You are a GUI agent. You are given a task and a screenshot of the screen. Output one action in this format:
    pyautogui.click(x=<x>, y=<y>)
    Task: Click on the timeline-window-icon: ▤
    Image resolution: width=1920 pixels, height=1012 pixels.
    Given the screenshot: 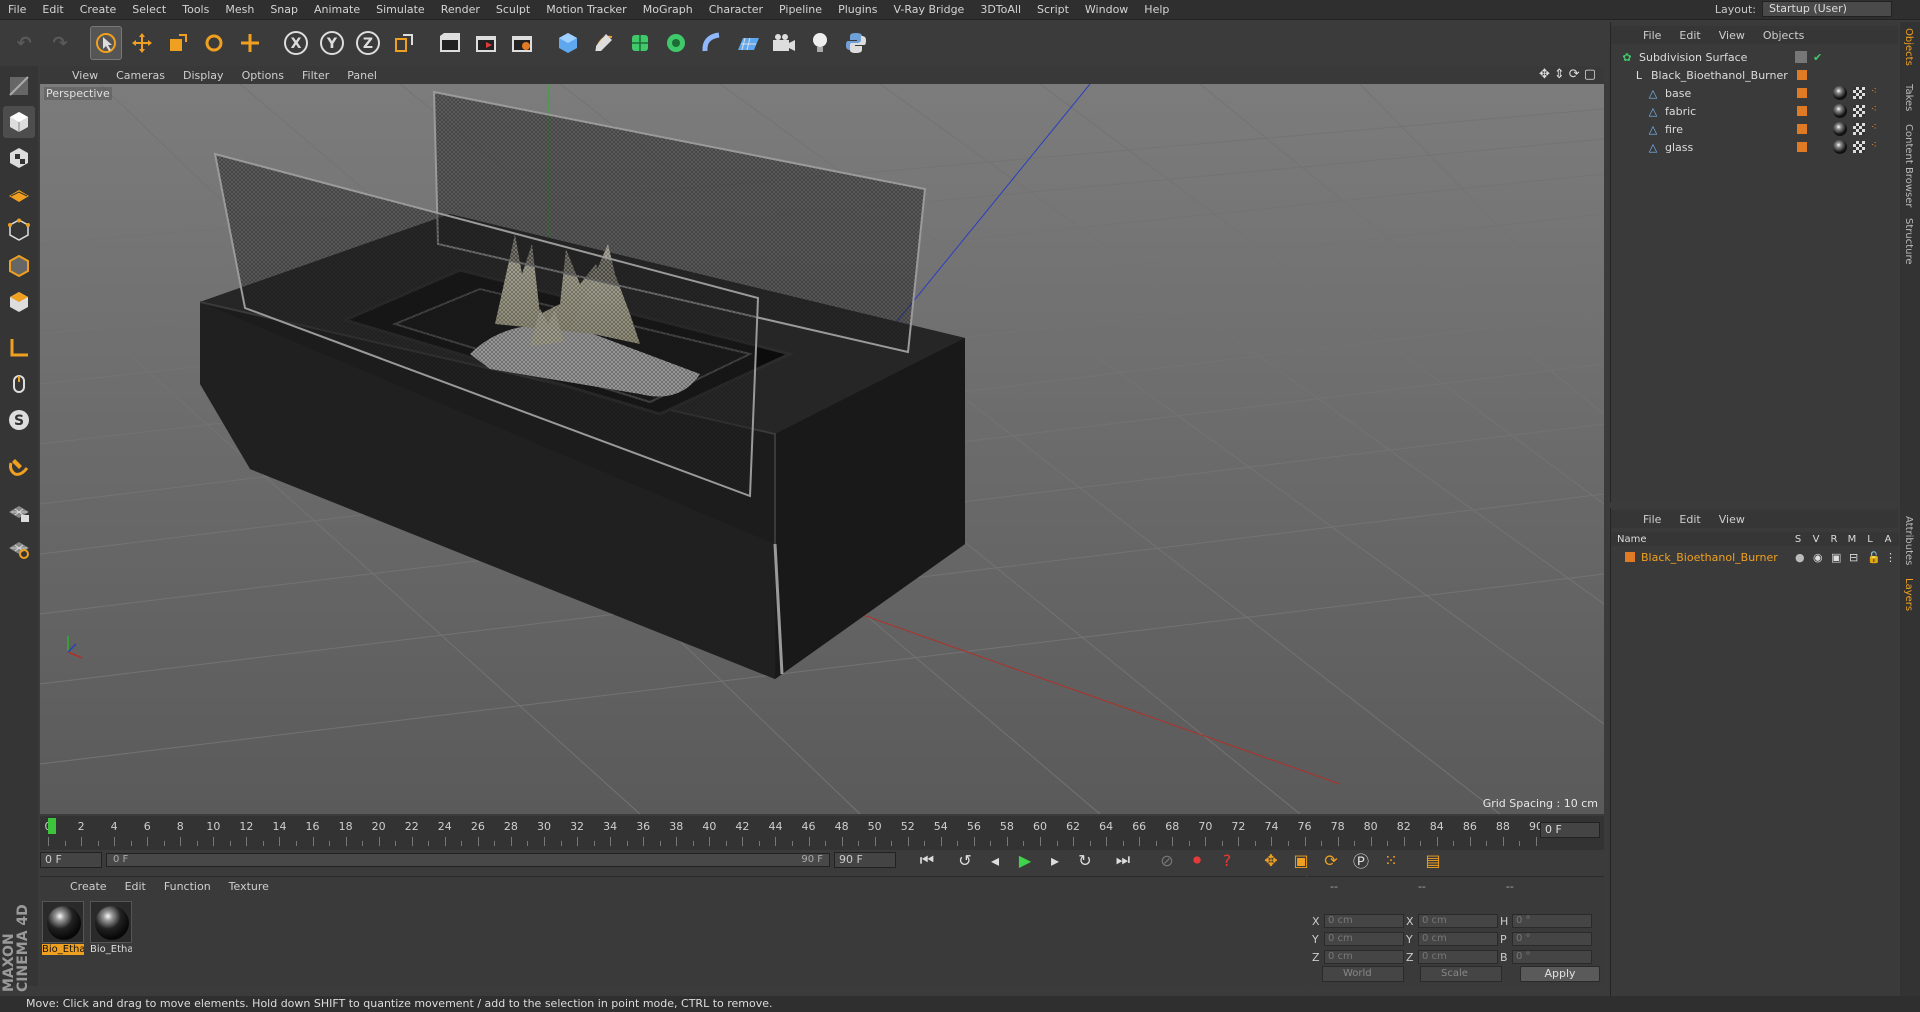 What is the action you would take?
    pyautogui.click(x=1433, y=860)
    